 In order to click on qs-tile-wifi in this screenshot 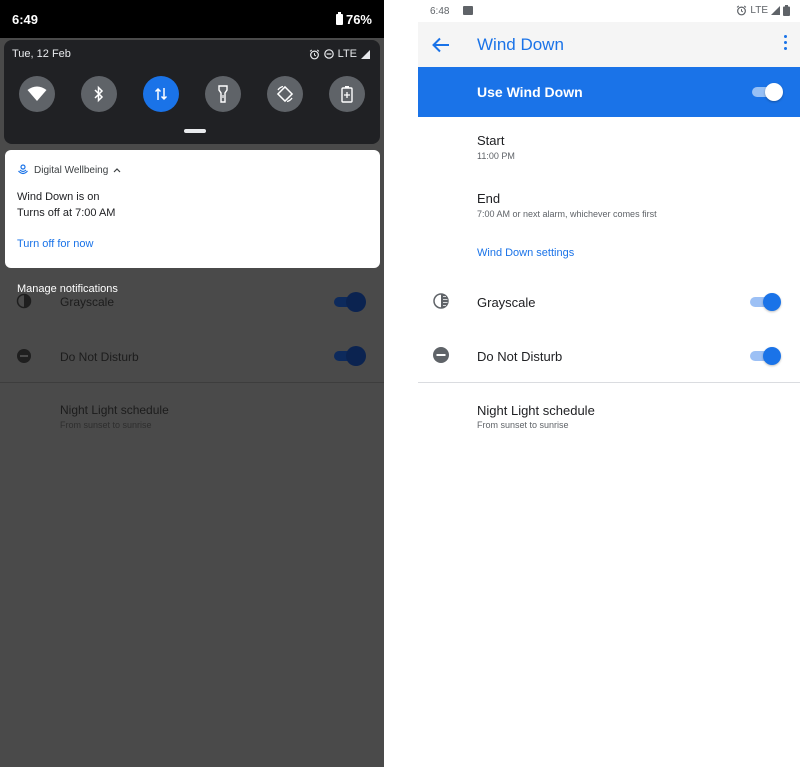, I will do `click(37, 94)`.